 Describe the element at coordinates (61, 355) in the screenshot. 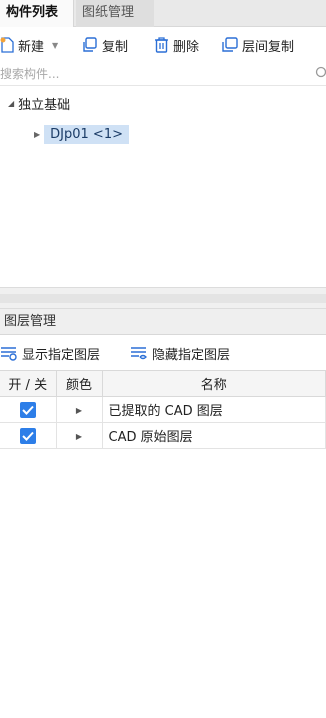

I see `show-layer-label: 显示指定图层` at that location.